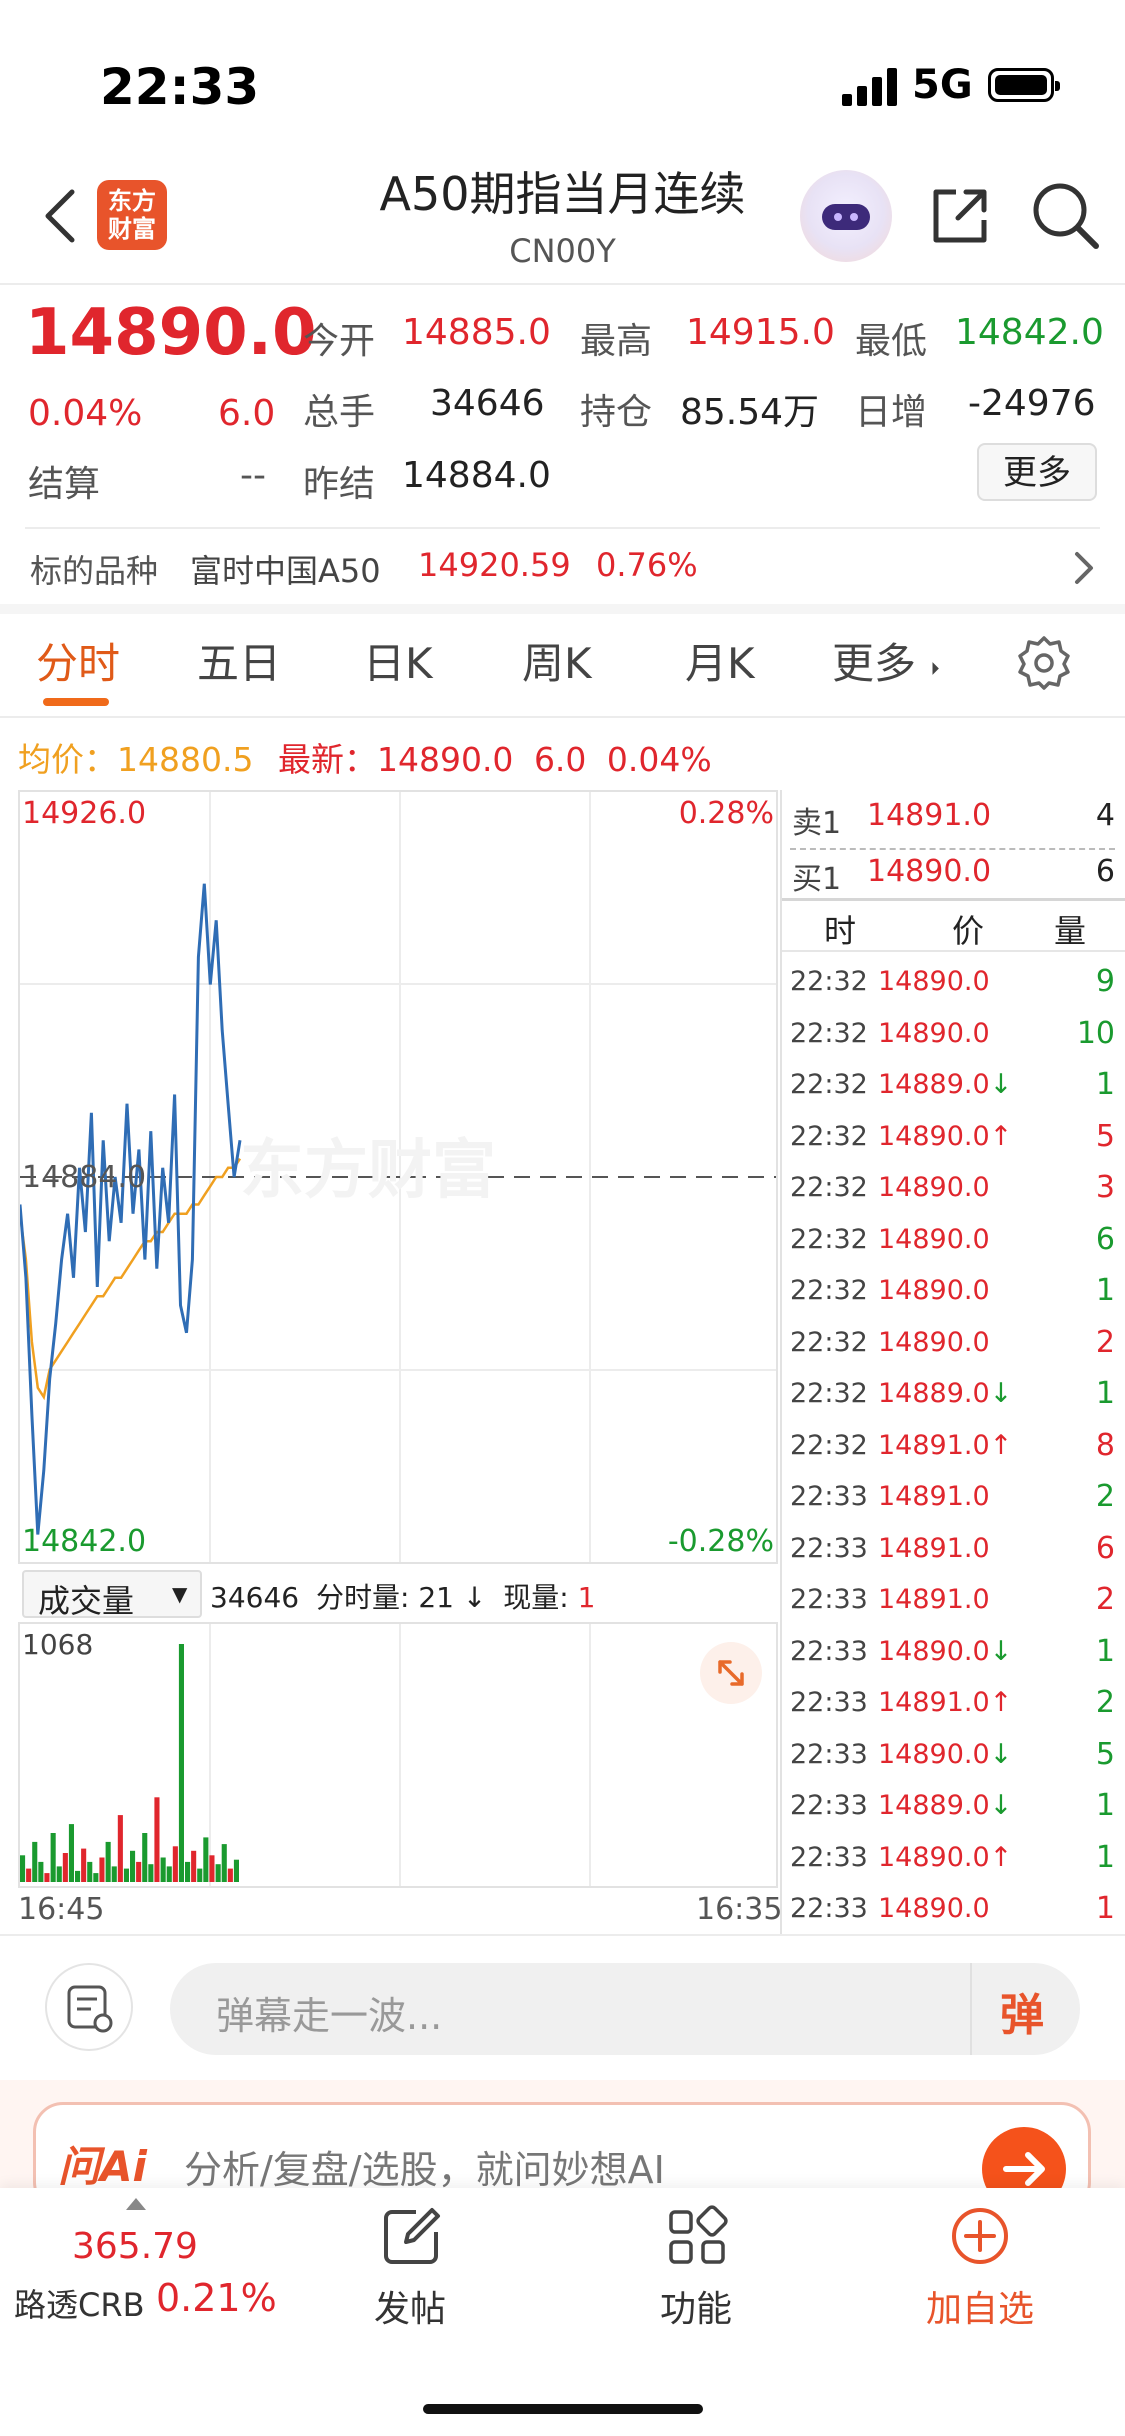 The width and height of the screenshot is (1125, 2436). I want to click on volume-info: 34646 分时量: 21 ↓ 现量: 1, so click(402, 1596).